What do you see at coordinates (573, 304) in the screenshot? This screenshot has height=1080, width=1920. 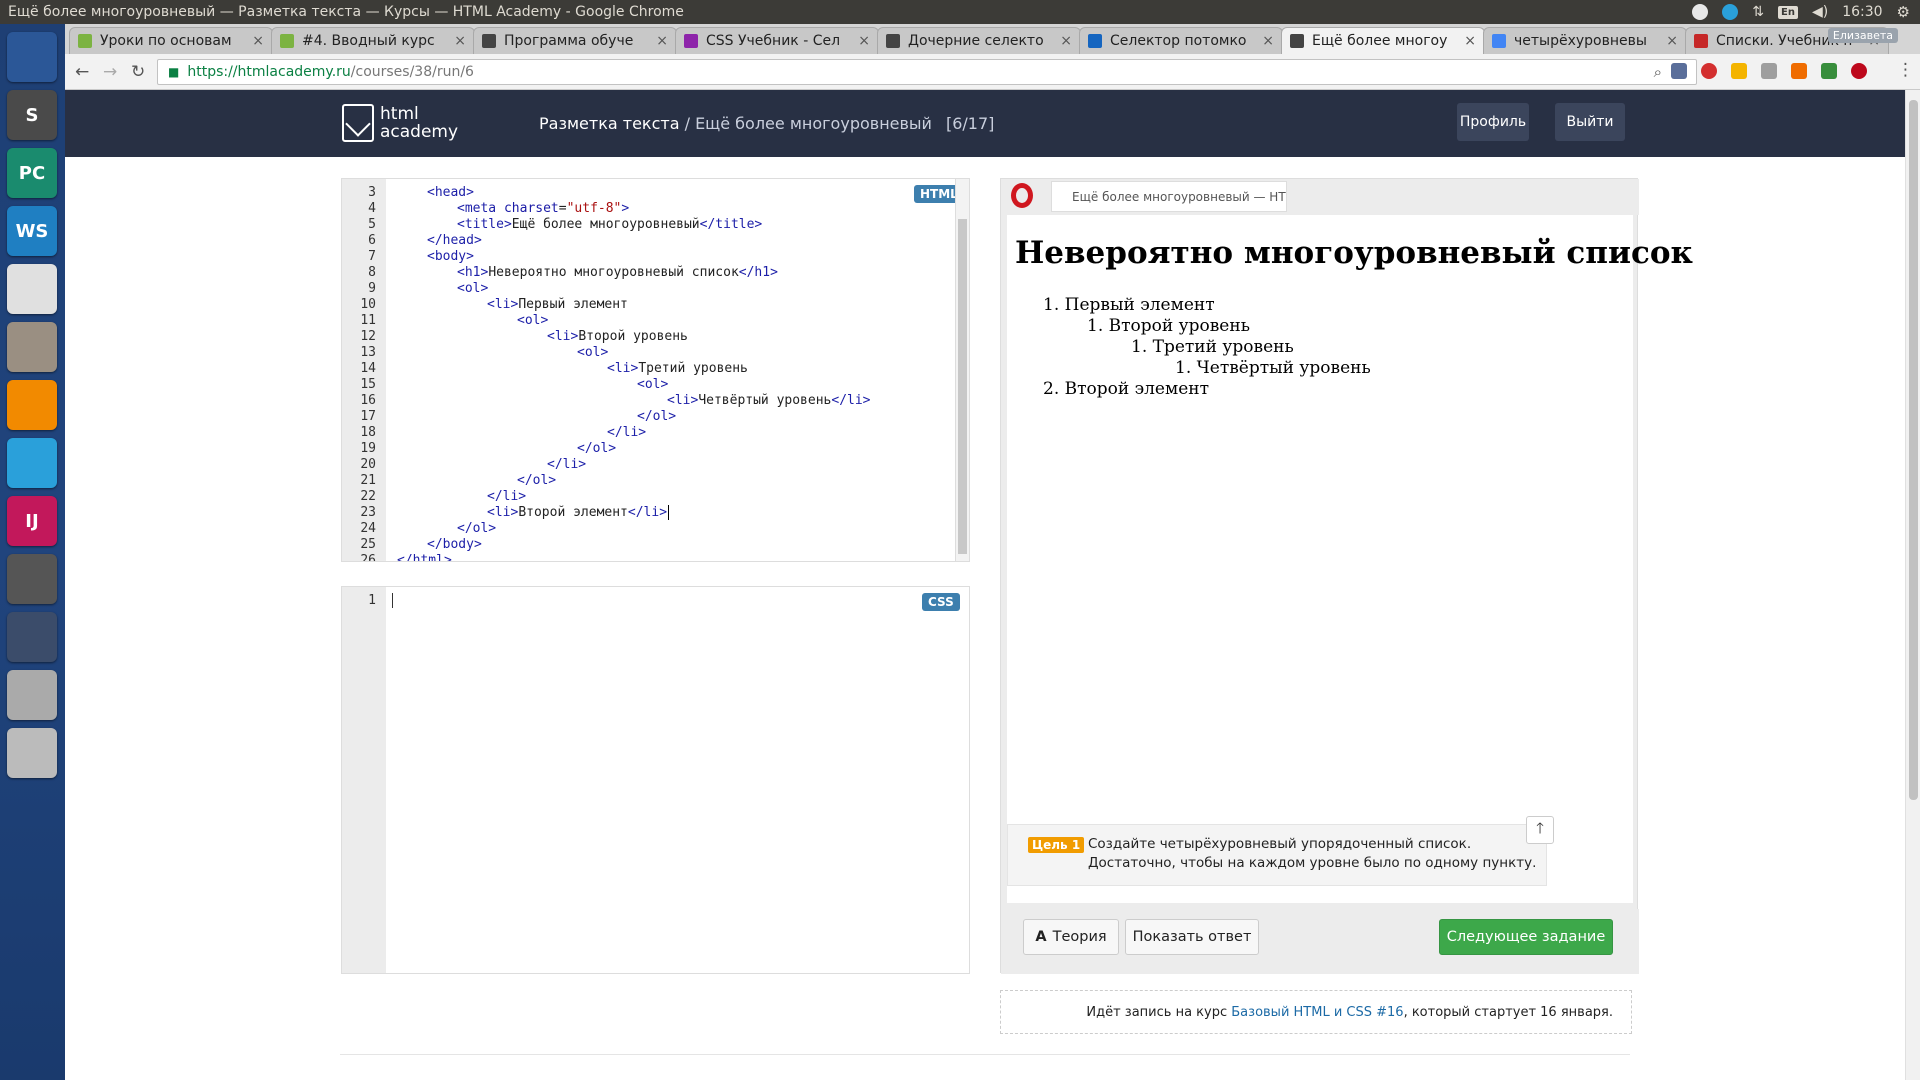 I see `code-token: Первый элемент` at bounding box center [573, 304].